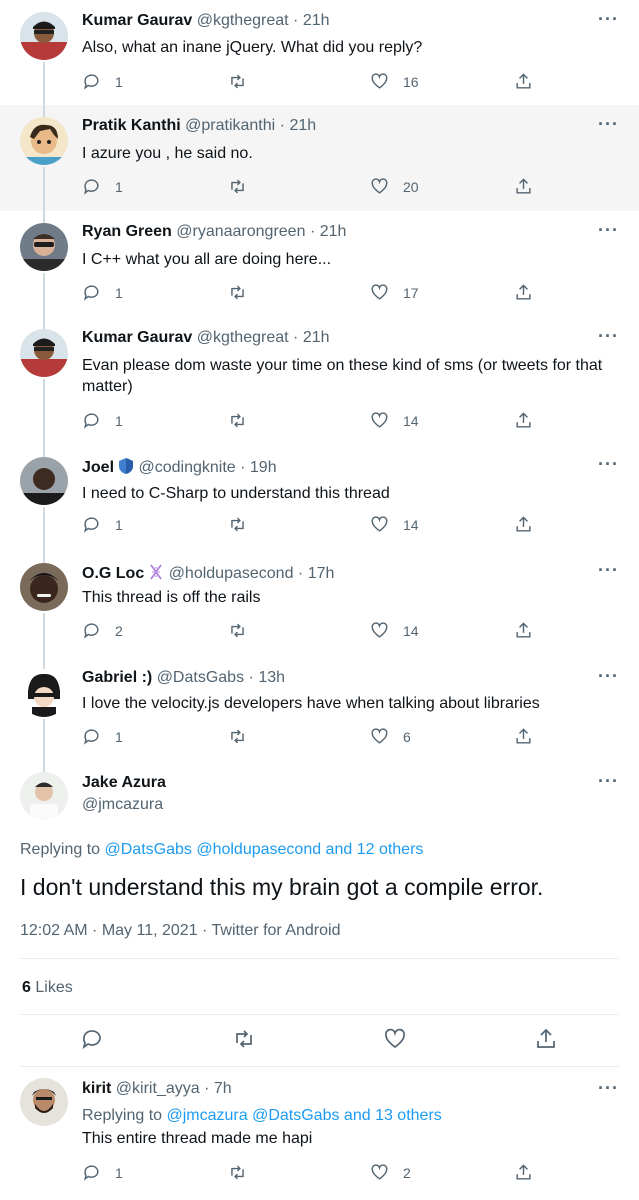  I want to click on author-handle: @codingknite, so click(186, 467).